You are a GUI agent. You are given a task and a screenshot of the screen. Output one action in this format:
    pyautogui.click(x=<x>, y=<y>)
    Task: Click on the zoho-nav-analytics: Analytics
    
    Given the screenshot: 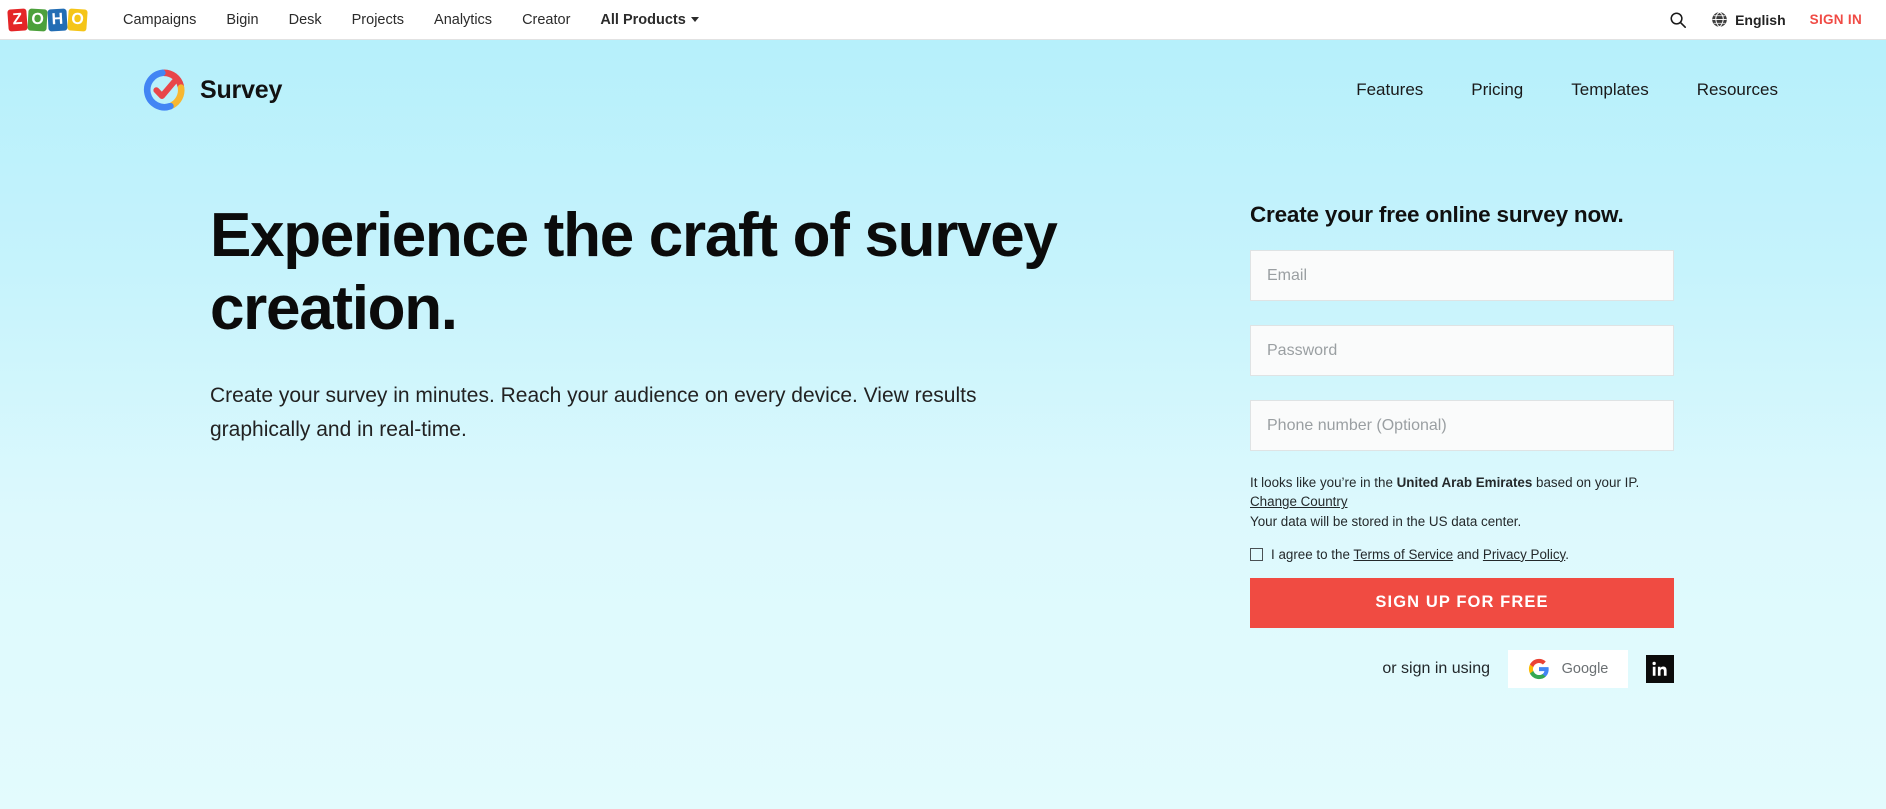 What is the action you would take?
    pyautogui.click(x=463, y=20)
    